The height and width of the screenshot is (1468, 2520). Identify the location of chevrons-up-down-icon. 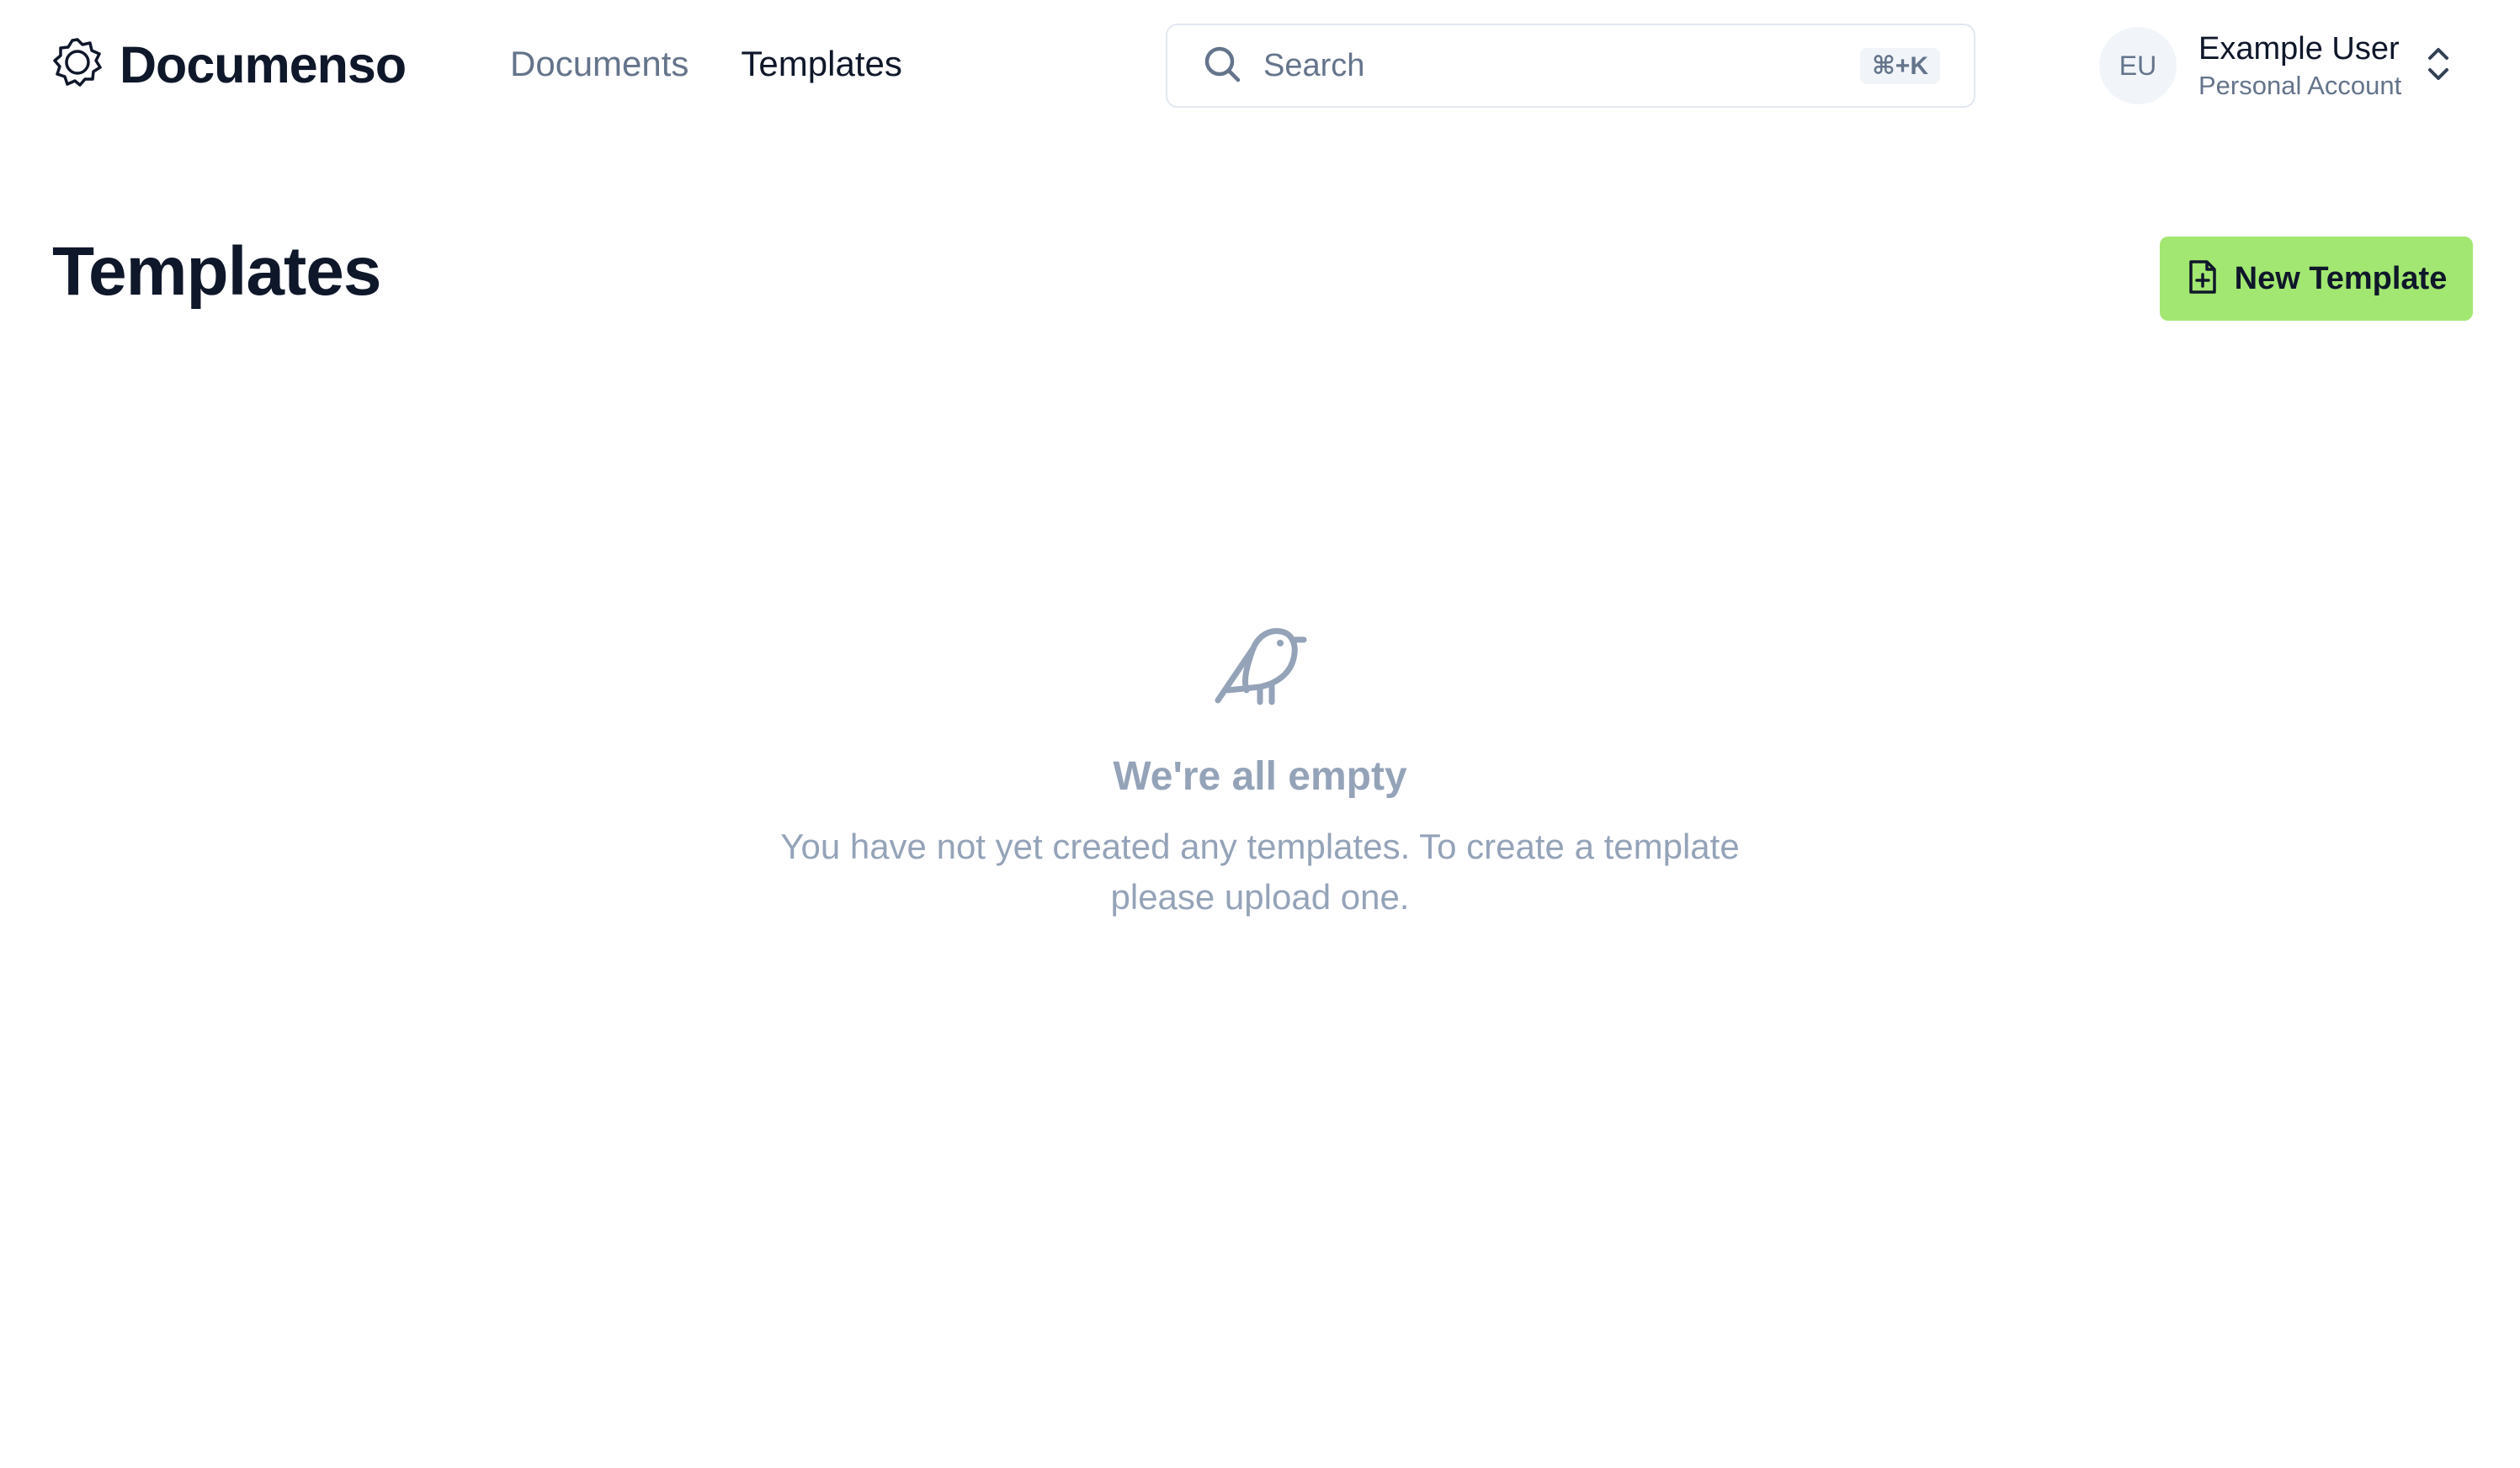
(2427, 66).